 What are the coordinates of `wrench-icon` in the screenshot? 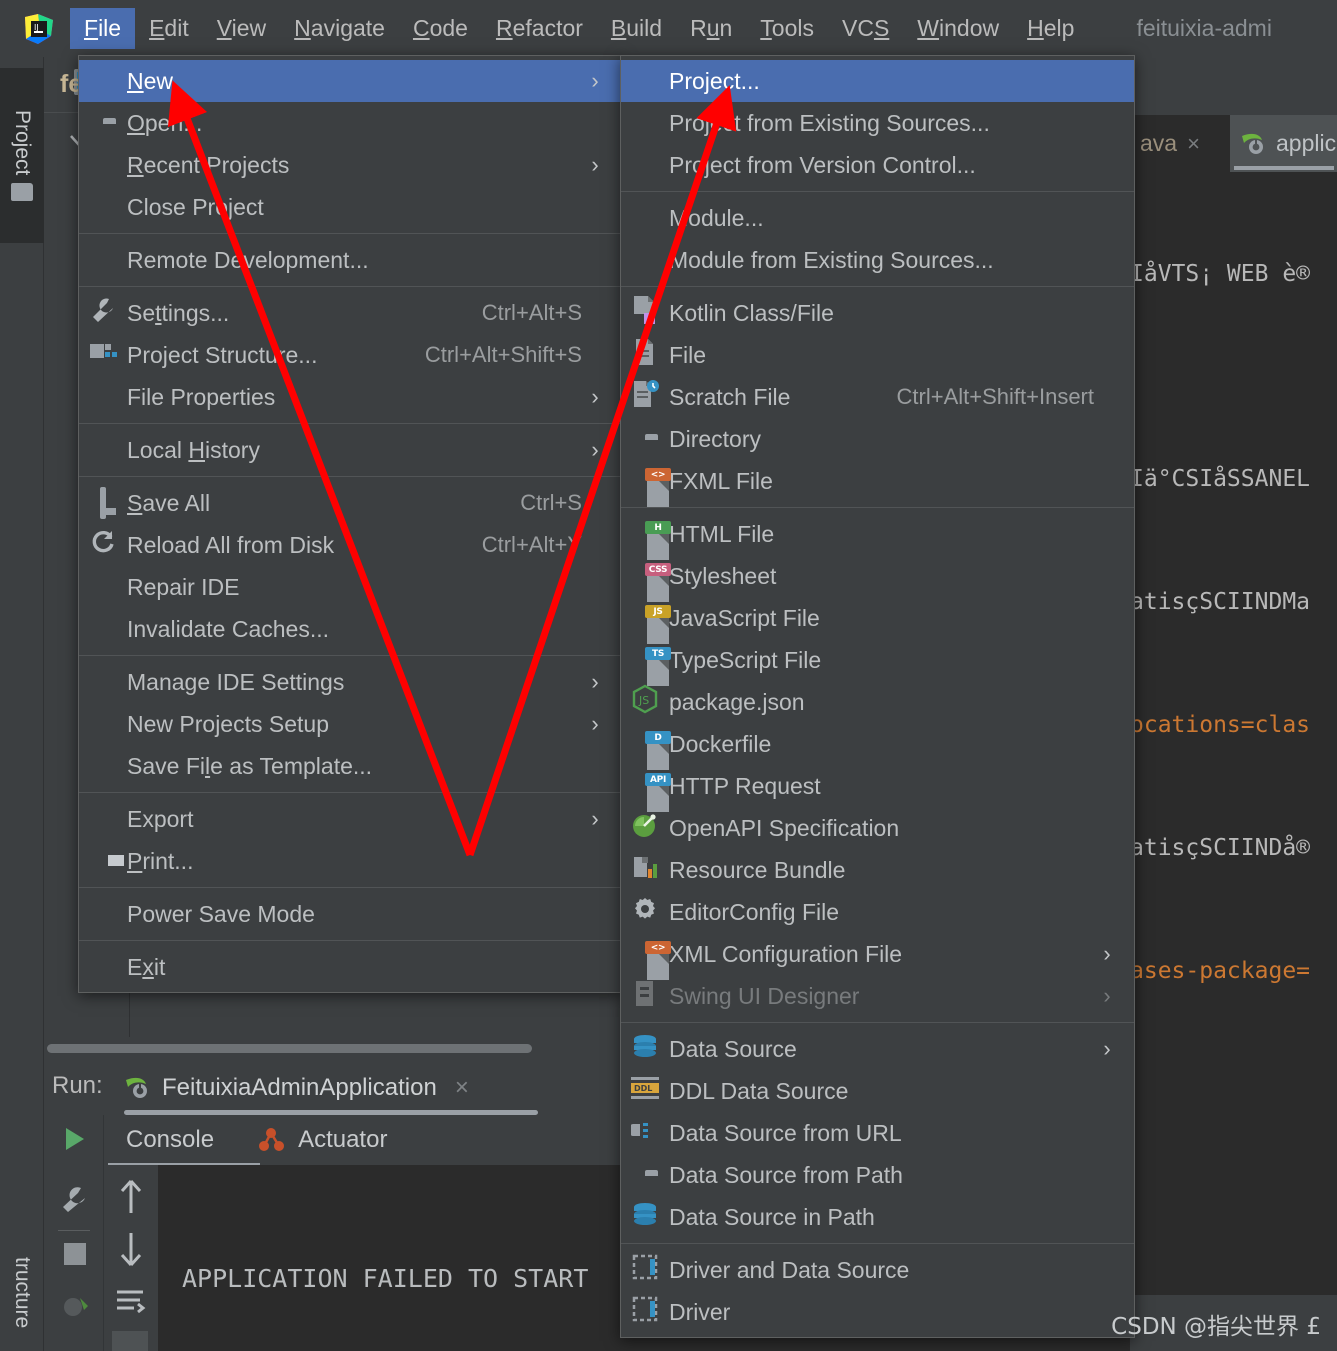 It's located at (74, 1199).